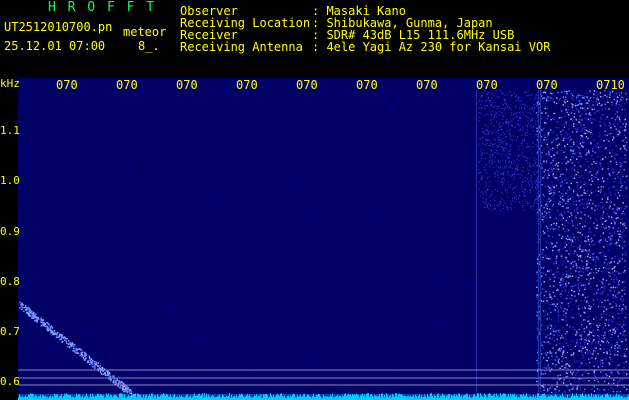 The height and width of the screenshot is (400, 629). I want to click on y-tick-label: 1.1, so click(10, 130).